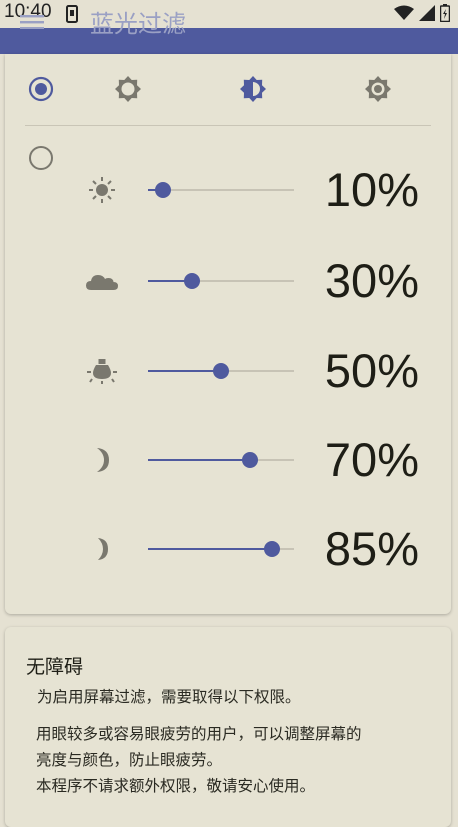  I want to click on battery-icon, so click(445, 15).